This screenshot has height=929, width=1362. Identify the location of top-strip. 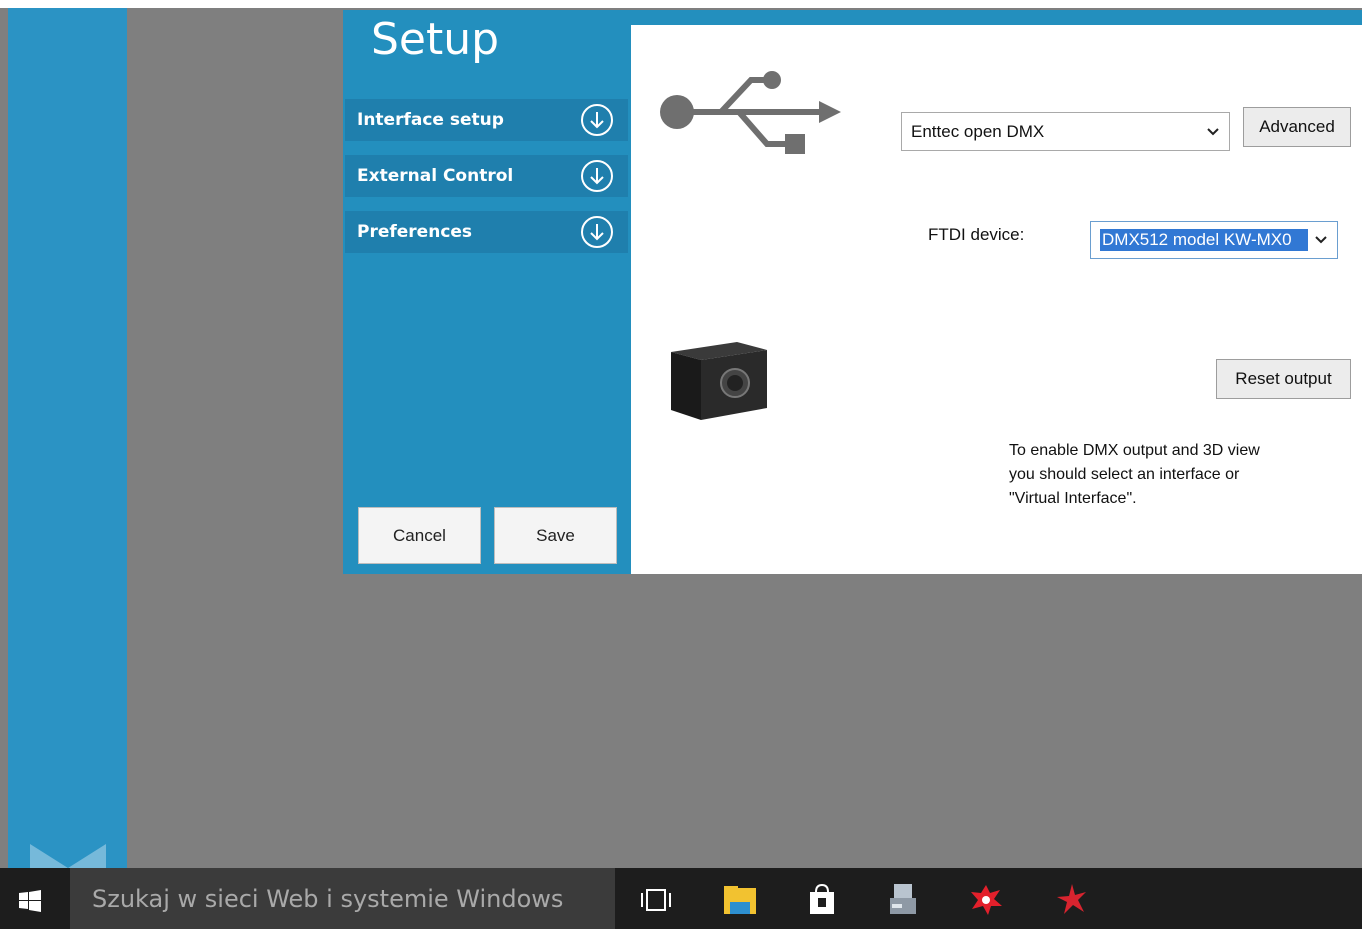
(681, 4).